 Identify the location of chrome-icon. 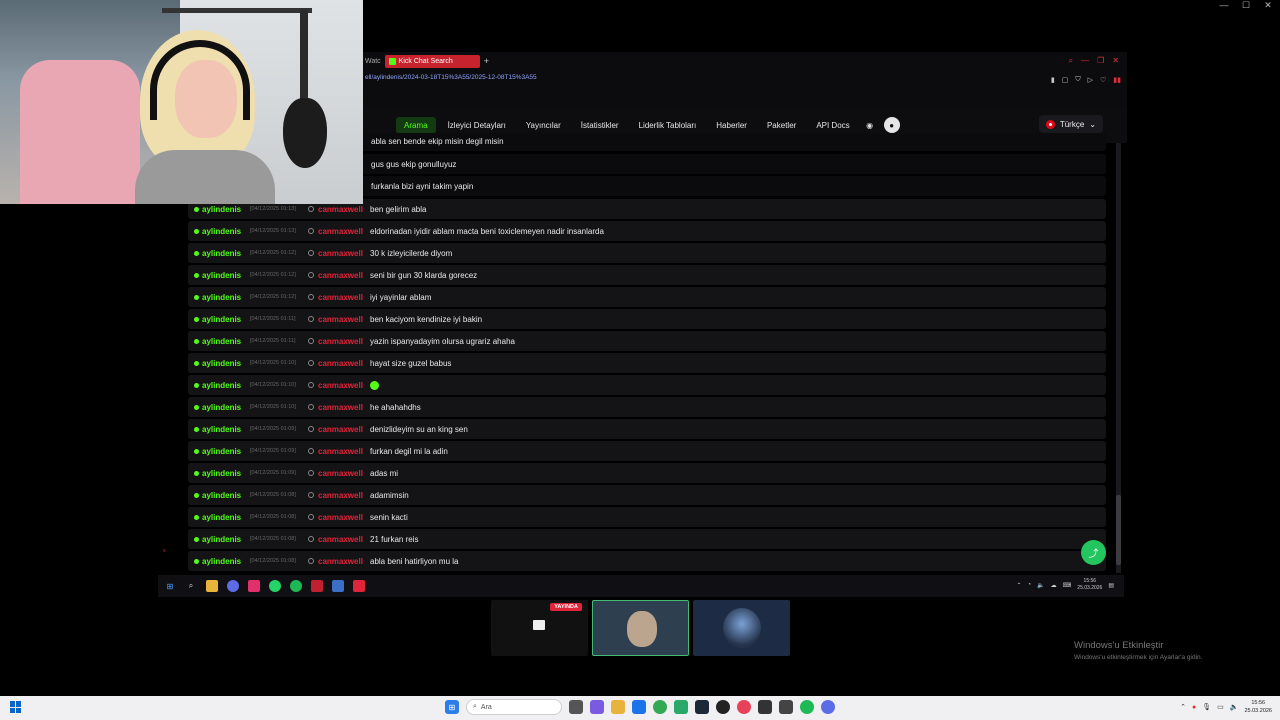
(660, 707).